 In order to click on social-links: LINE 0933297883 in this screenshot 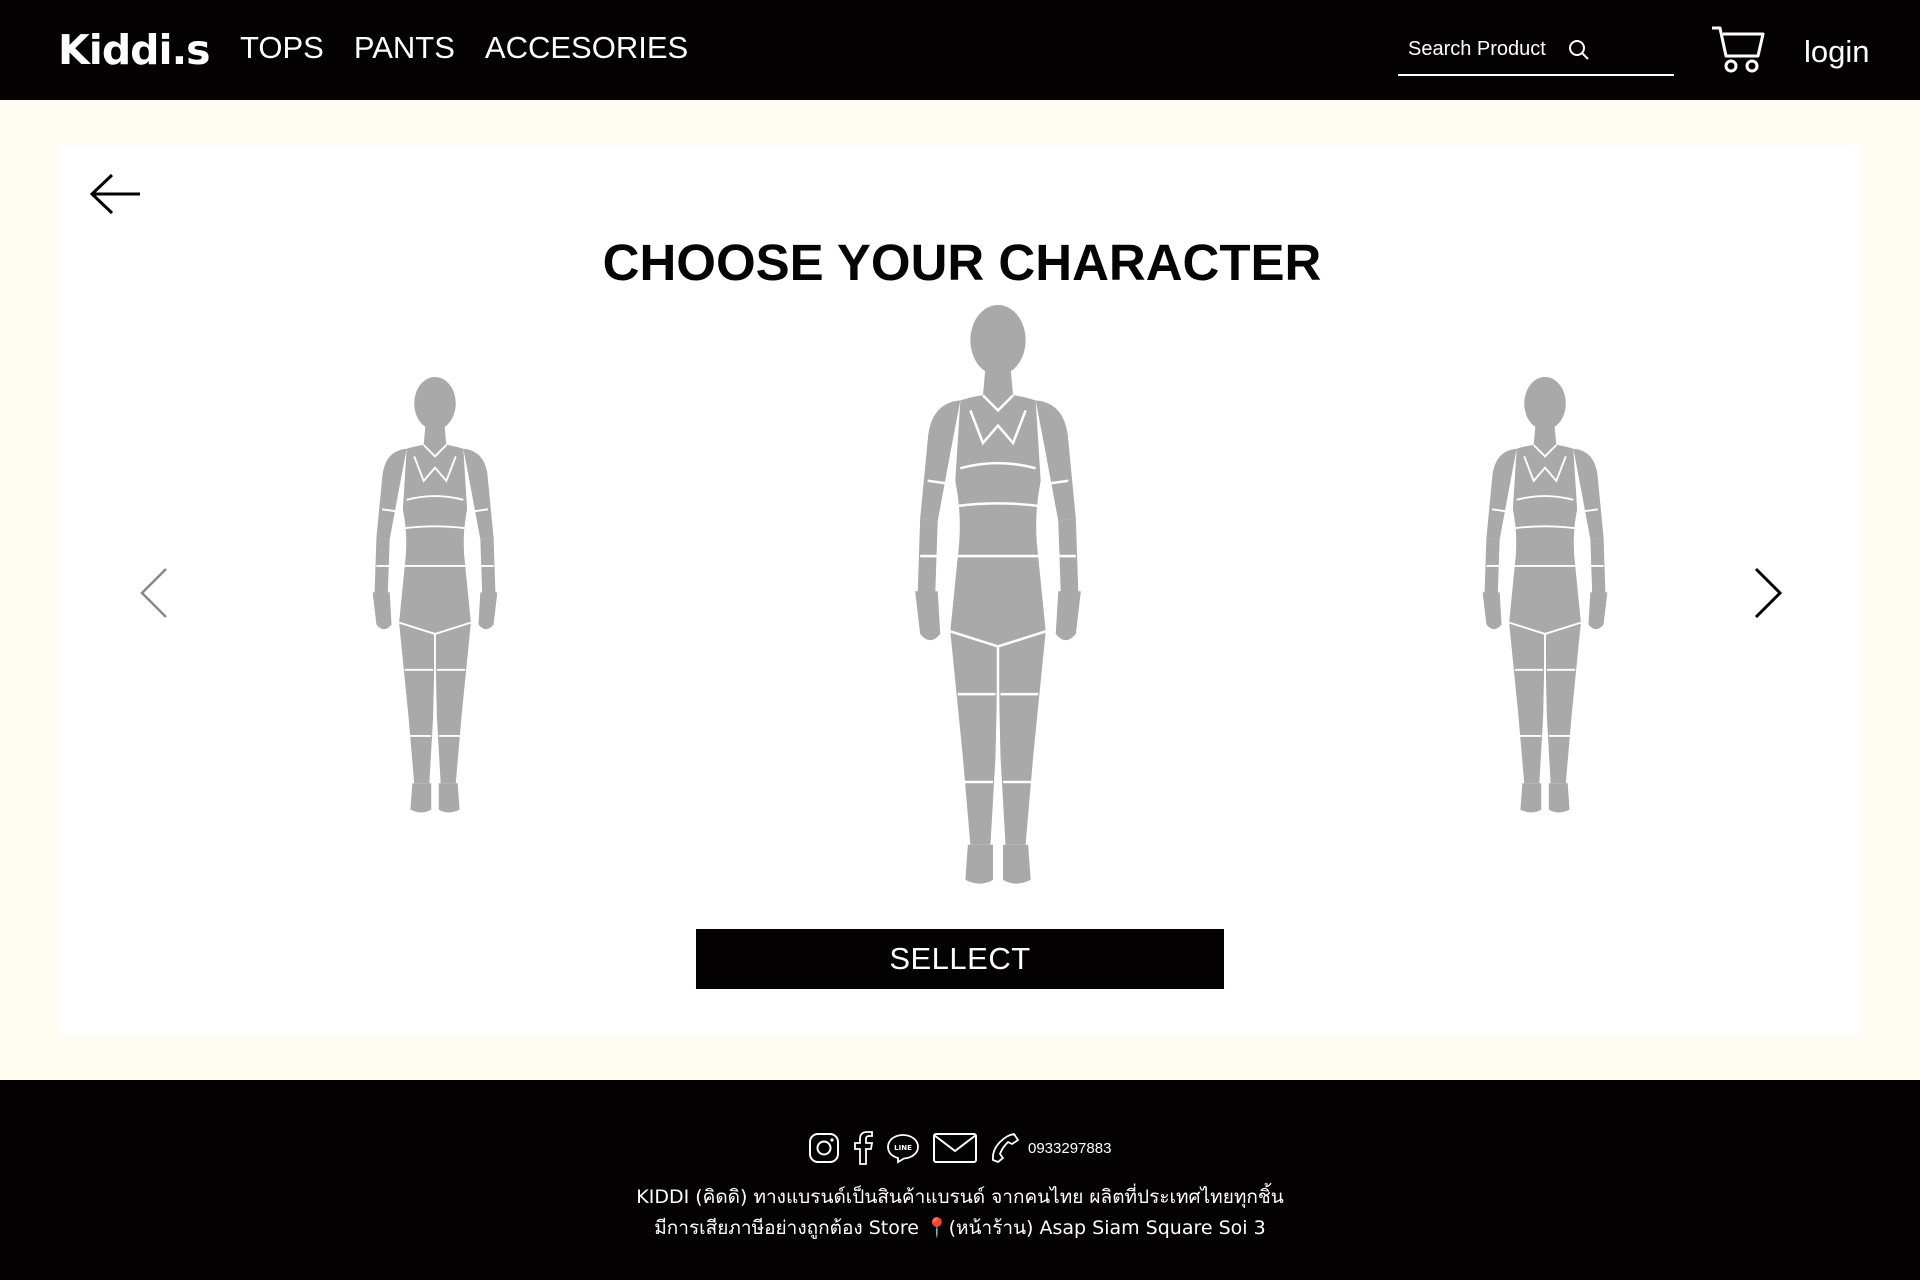, I will do `click(959, 1148)`.